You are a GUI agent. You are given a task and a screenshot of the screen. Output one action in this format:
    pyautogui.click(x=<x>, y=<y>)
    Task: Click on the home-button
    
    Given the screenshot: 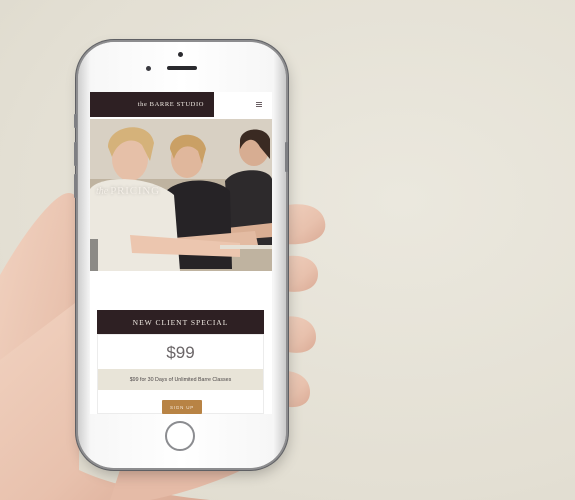 What is the action you would take?
    pyautogui.click(x=180, y=436)
    